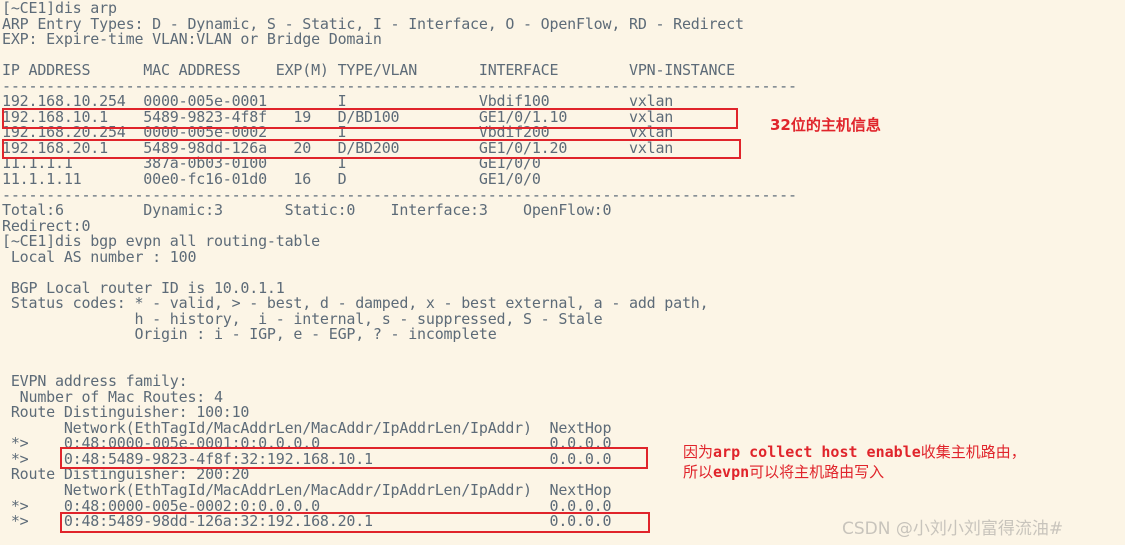 The width and height of the screenshot is (1125, 545). Describe the element at coordinates (817, 452) in the screenshot. I see `annotation-command: arp collect host enable` at that location.